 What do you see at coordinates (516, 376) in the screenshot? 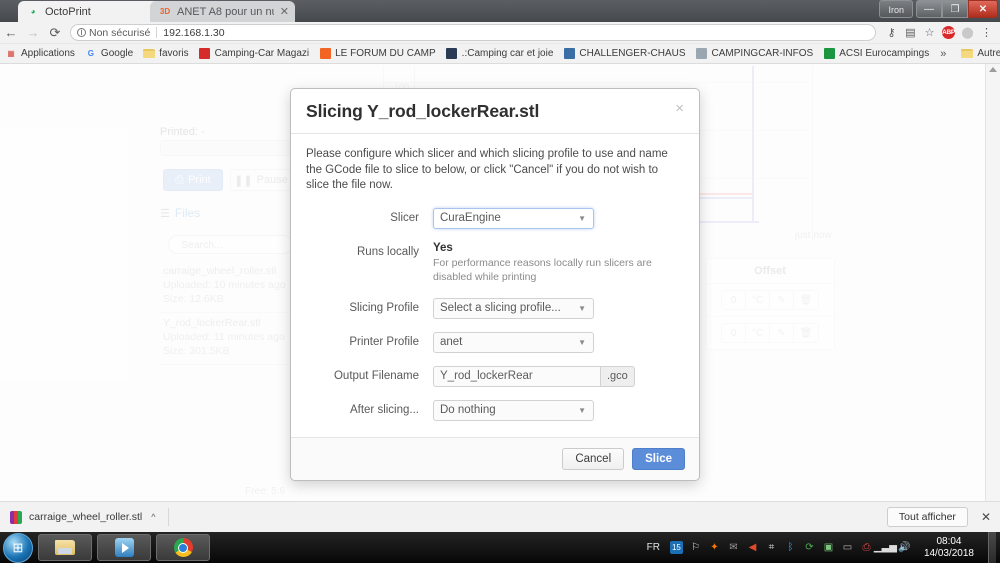
I see `output-filename-input` at bounding box center [516, 376].